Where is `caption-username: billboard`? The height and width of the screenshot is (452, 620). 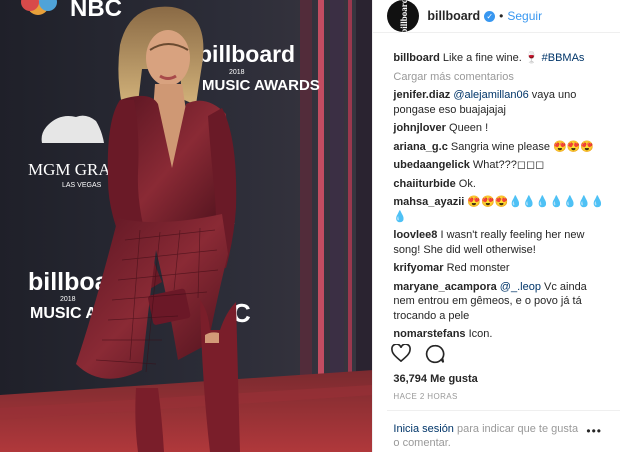 caption-username: billboard is located at coordinates (416, 58).